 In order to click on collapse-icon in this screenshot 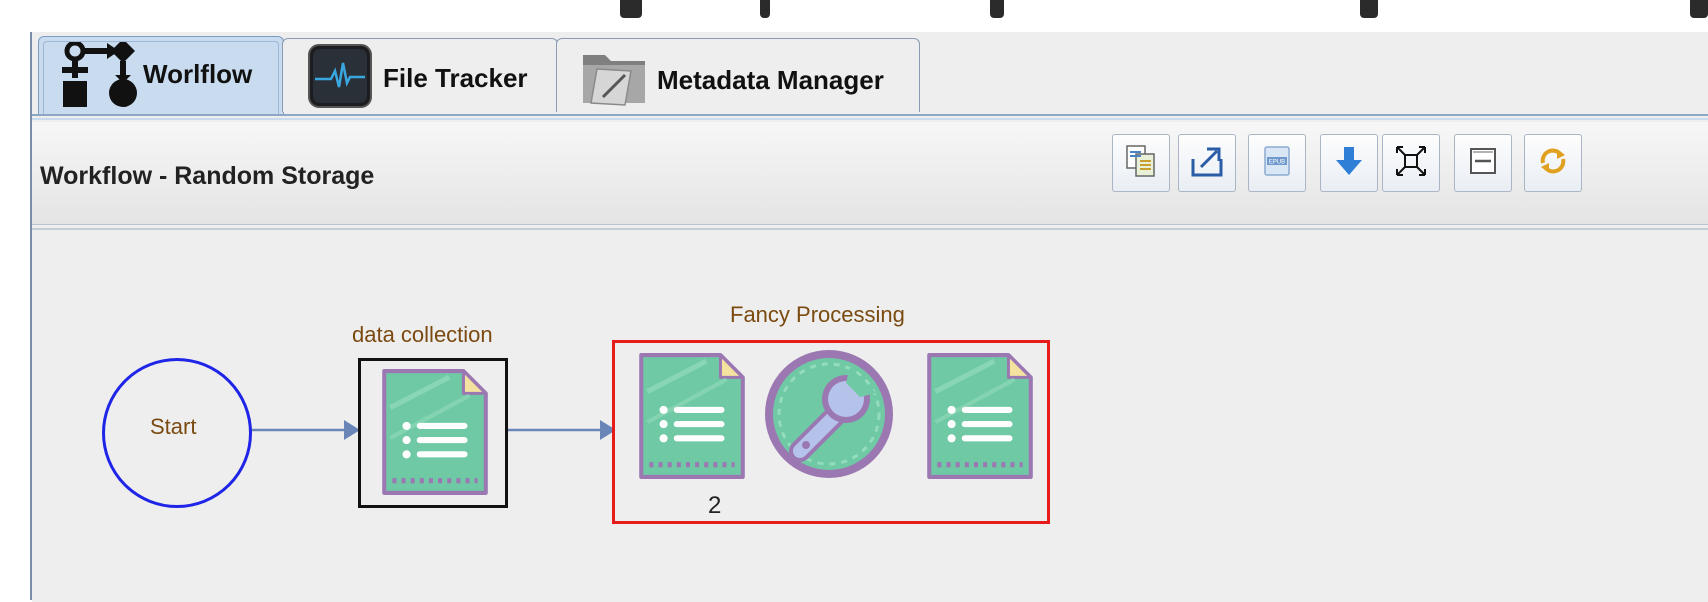, I will do `click(1483, 163)`.